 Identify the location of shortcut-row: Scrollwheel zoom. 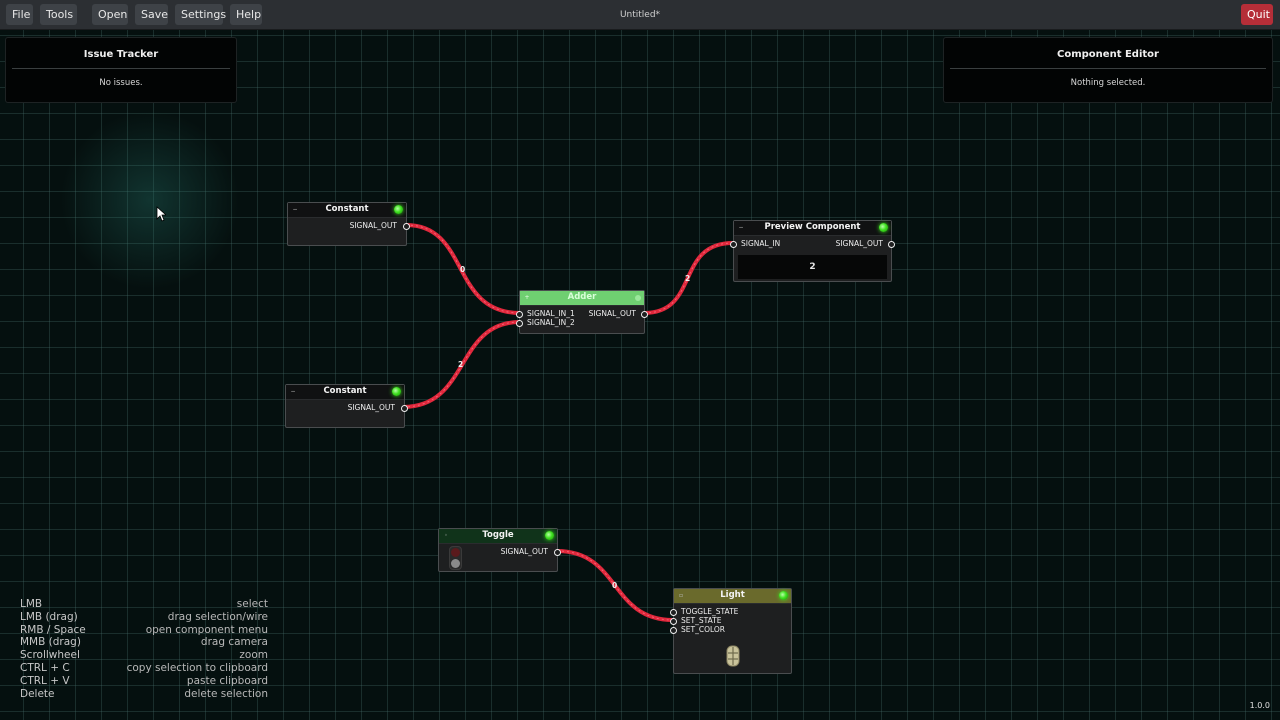
(144, 655).